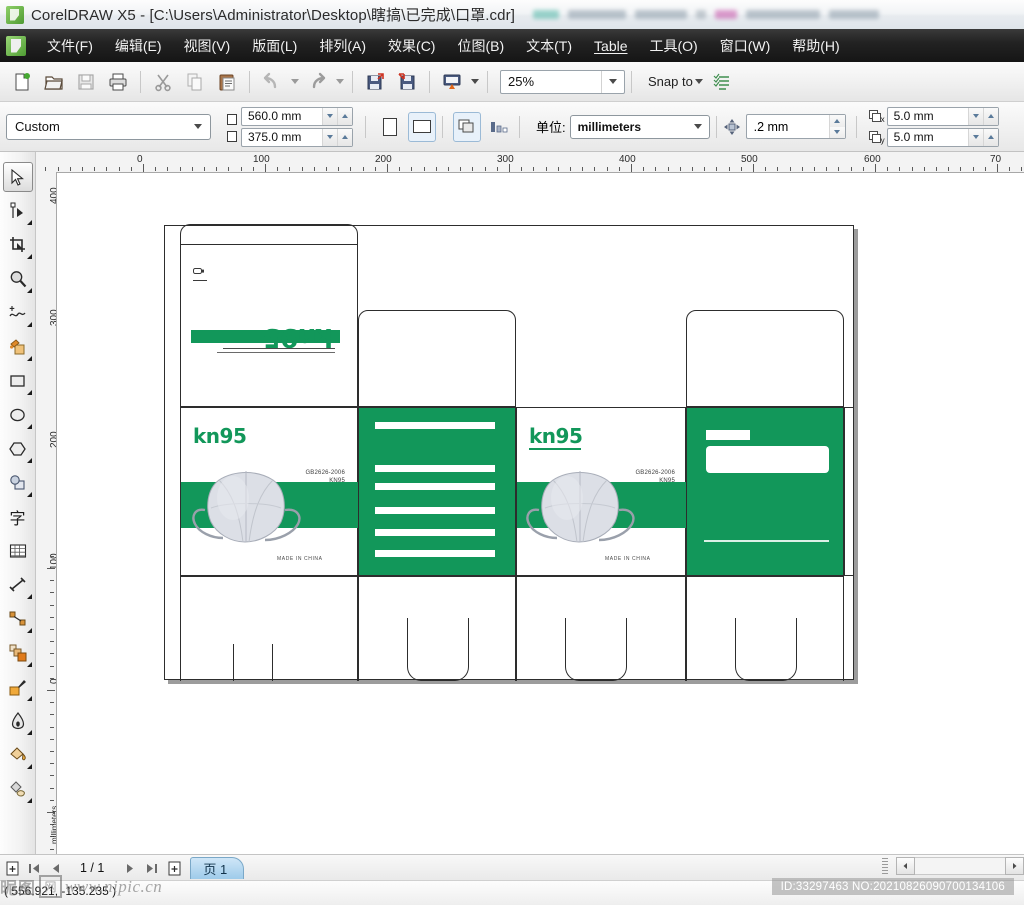 The image size is (1024, 905). Describe the element at coordinates (18, 619) in the screenshot. I see `connector-tool` at that location.